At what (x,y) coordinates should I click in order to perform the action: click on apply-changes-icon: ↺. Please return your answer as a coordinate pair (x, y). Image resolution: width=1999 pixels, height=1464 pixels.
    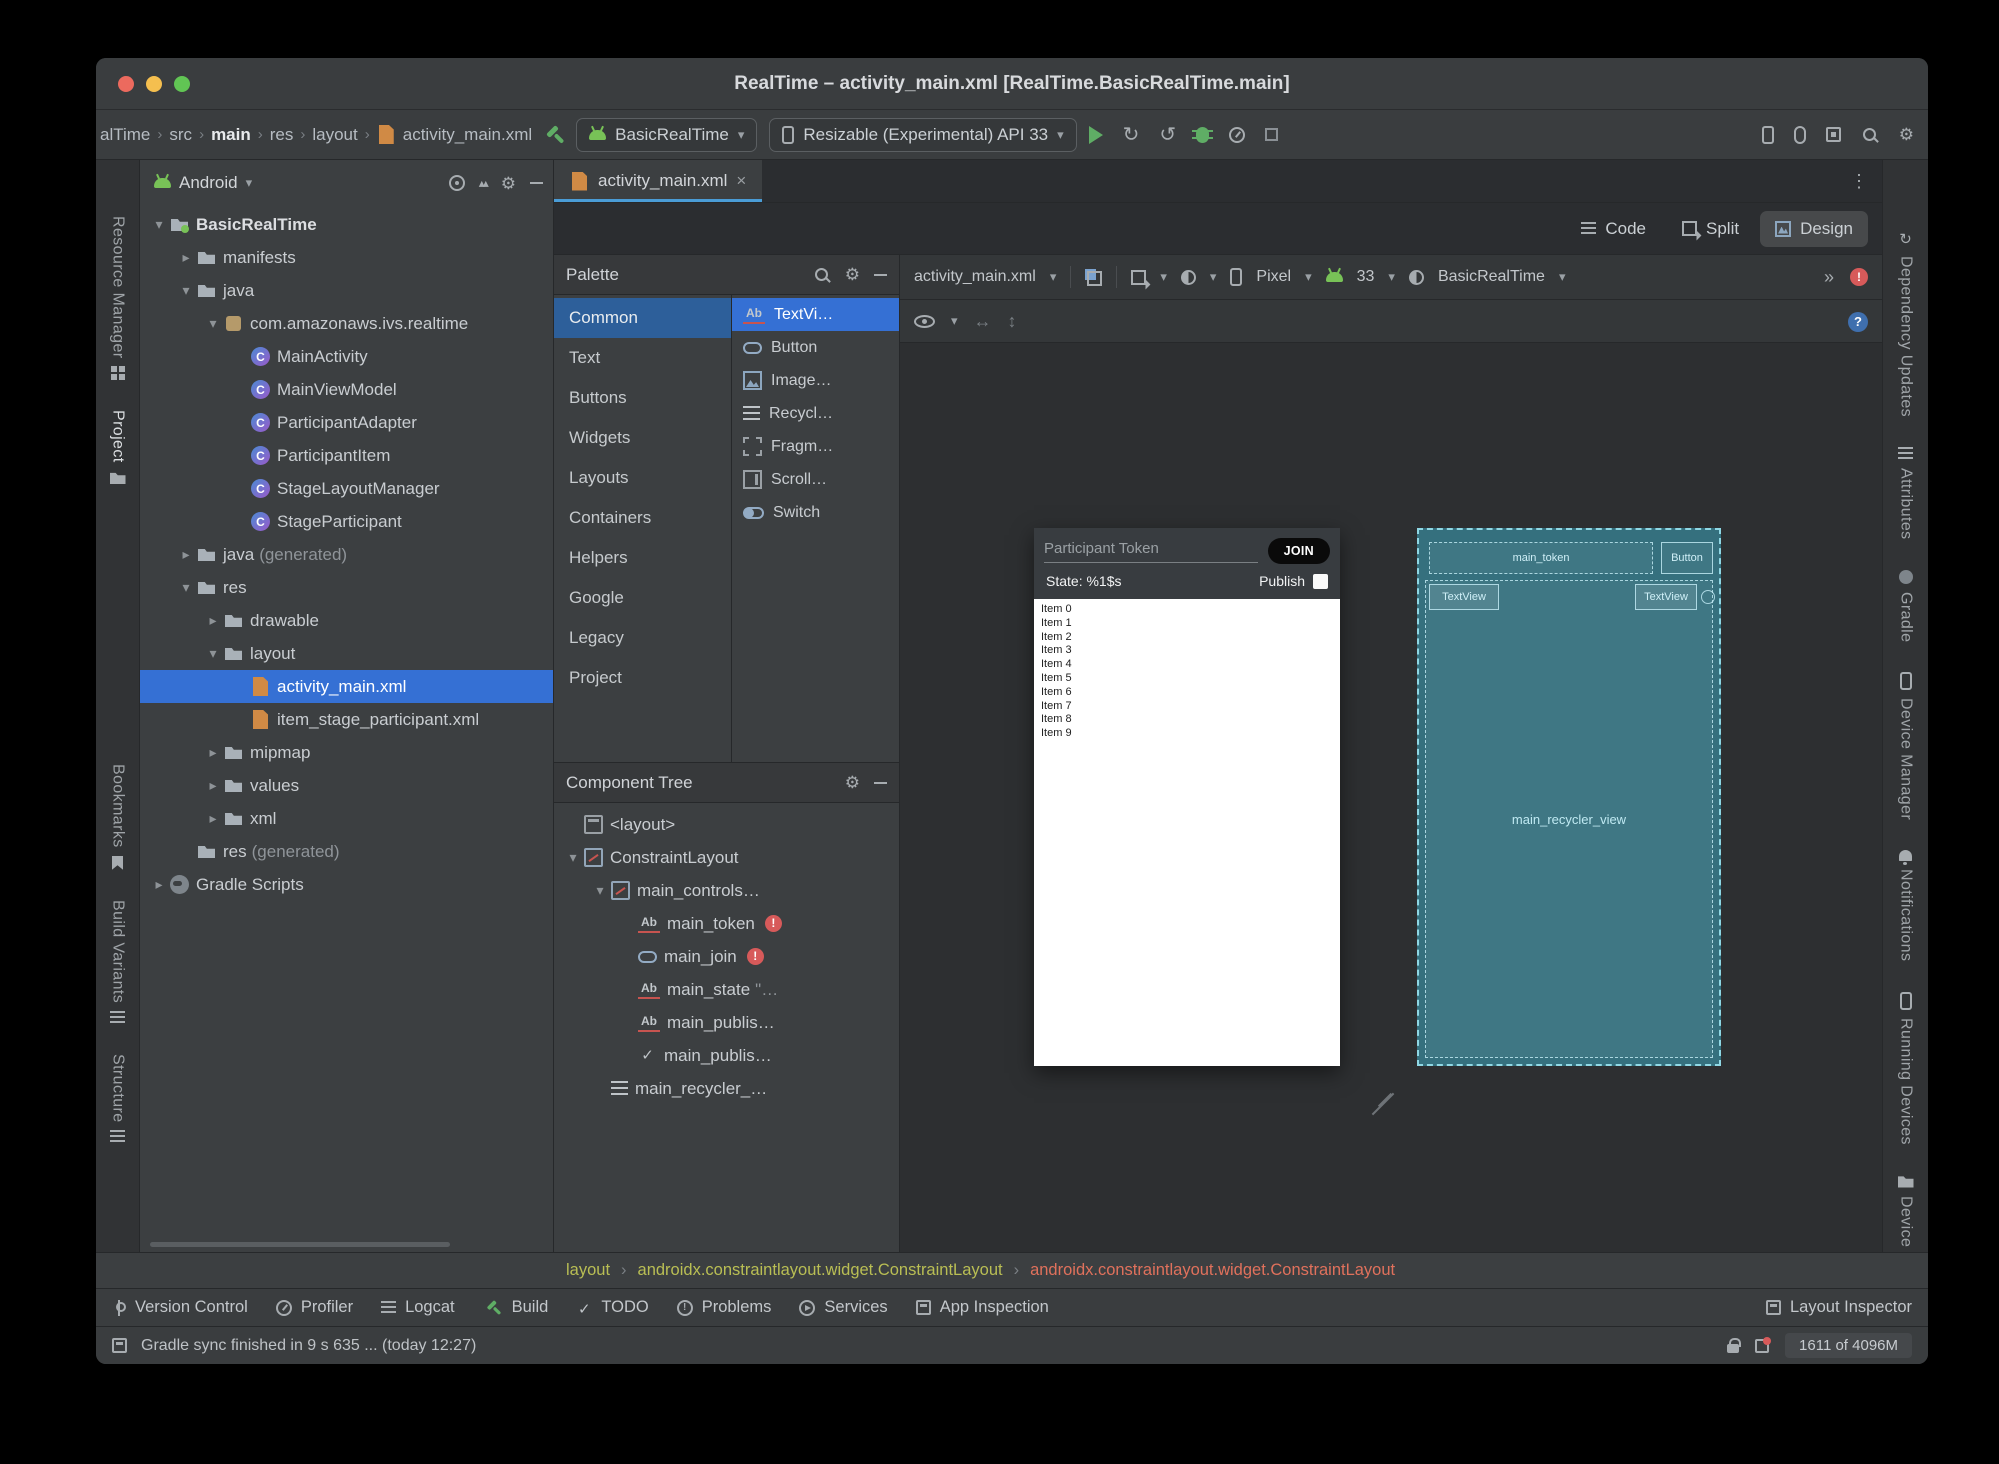
    Looking at the image, I should click on (1167, 134).